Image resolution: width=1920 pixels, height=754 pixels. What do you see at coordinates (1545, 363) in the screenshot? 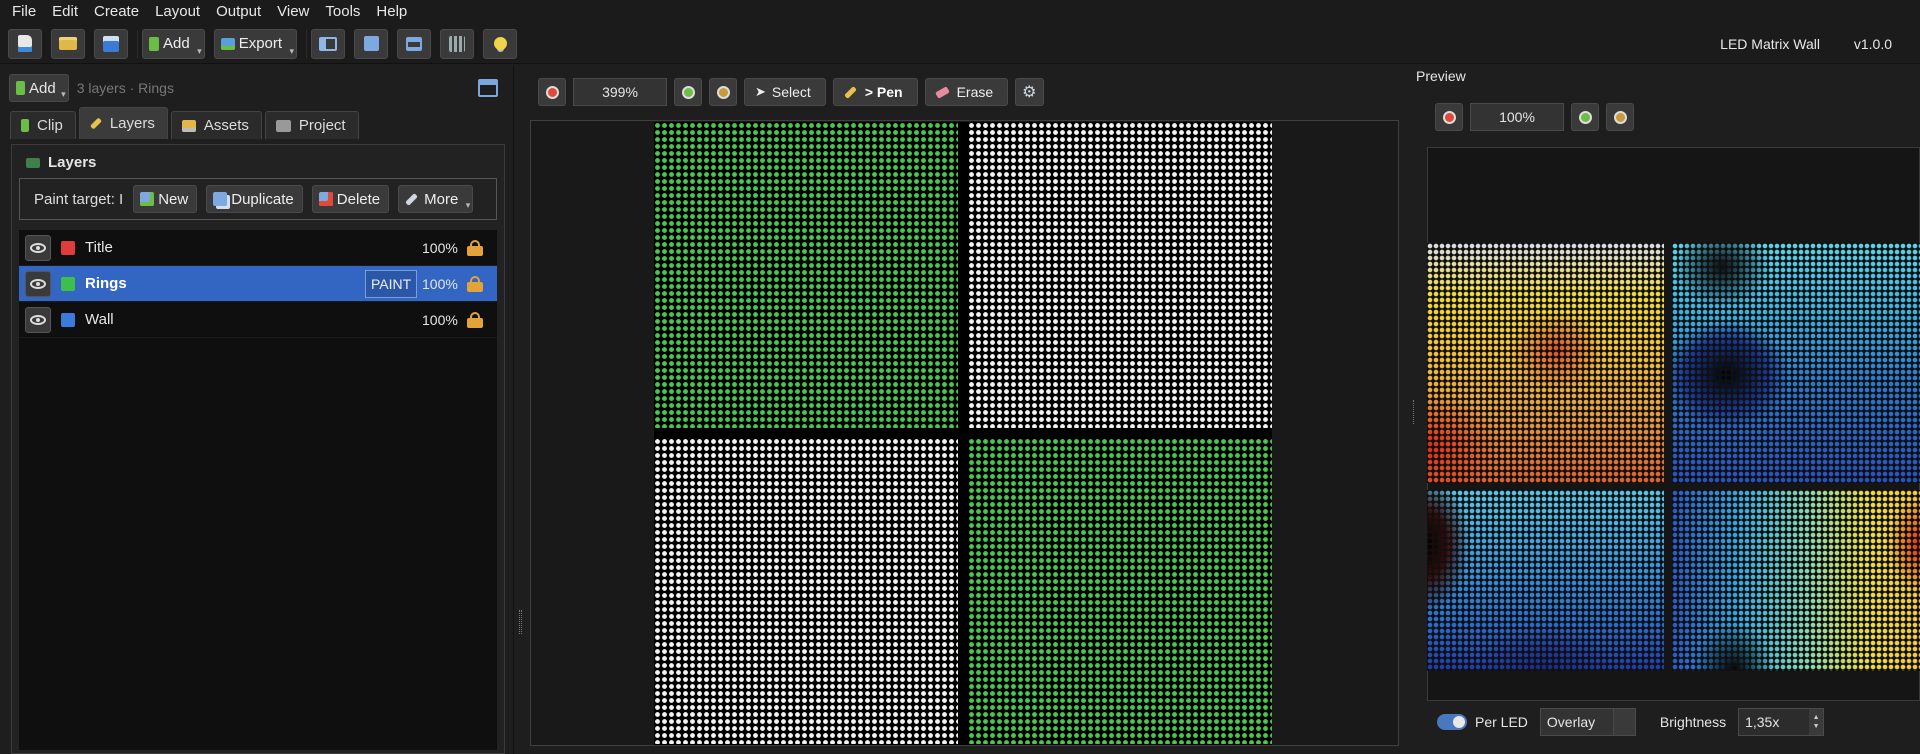
I see `preview-panel-top-left` at bounding box center [1545, 363].